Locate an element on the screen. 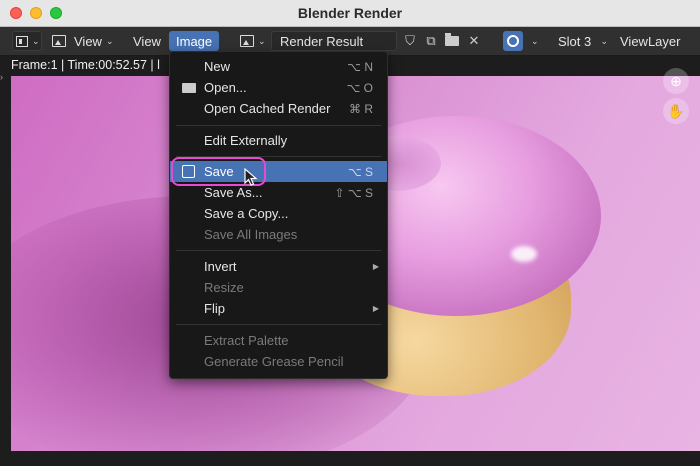 The height and width of the screenshot is (466, 700). menu-item-resize: Resize is located at coordinates (278, 287).